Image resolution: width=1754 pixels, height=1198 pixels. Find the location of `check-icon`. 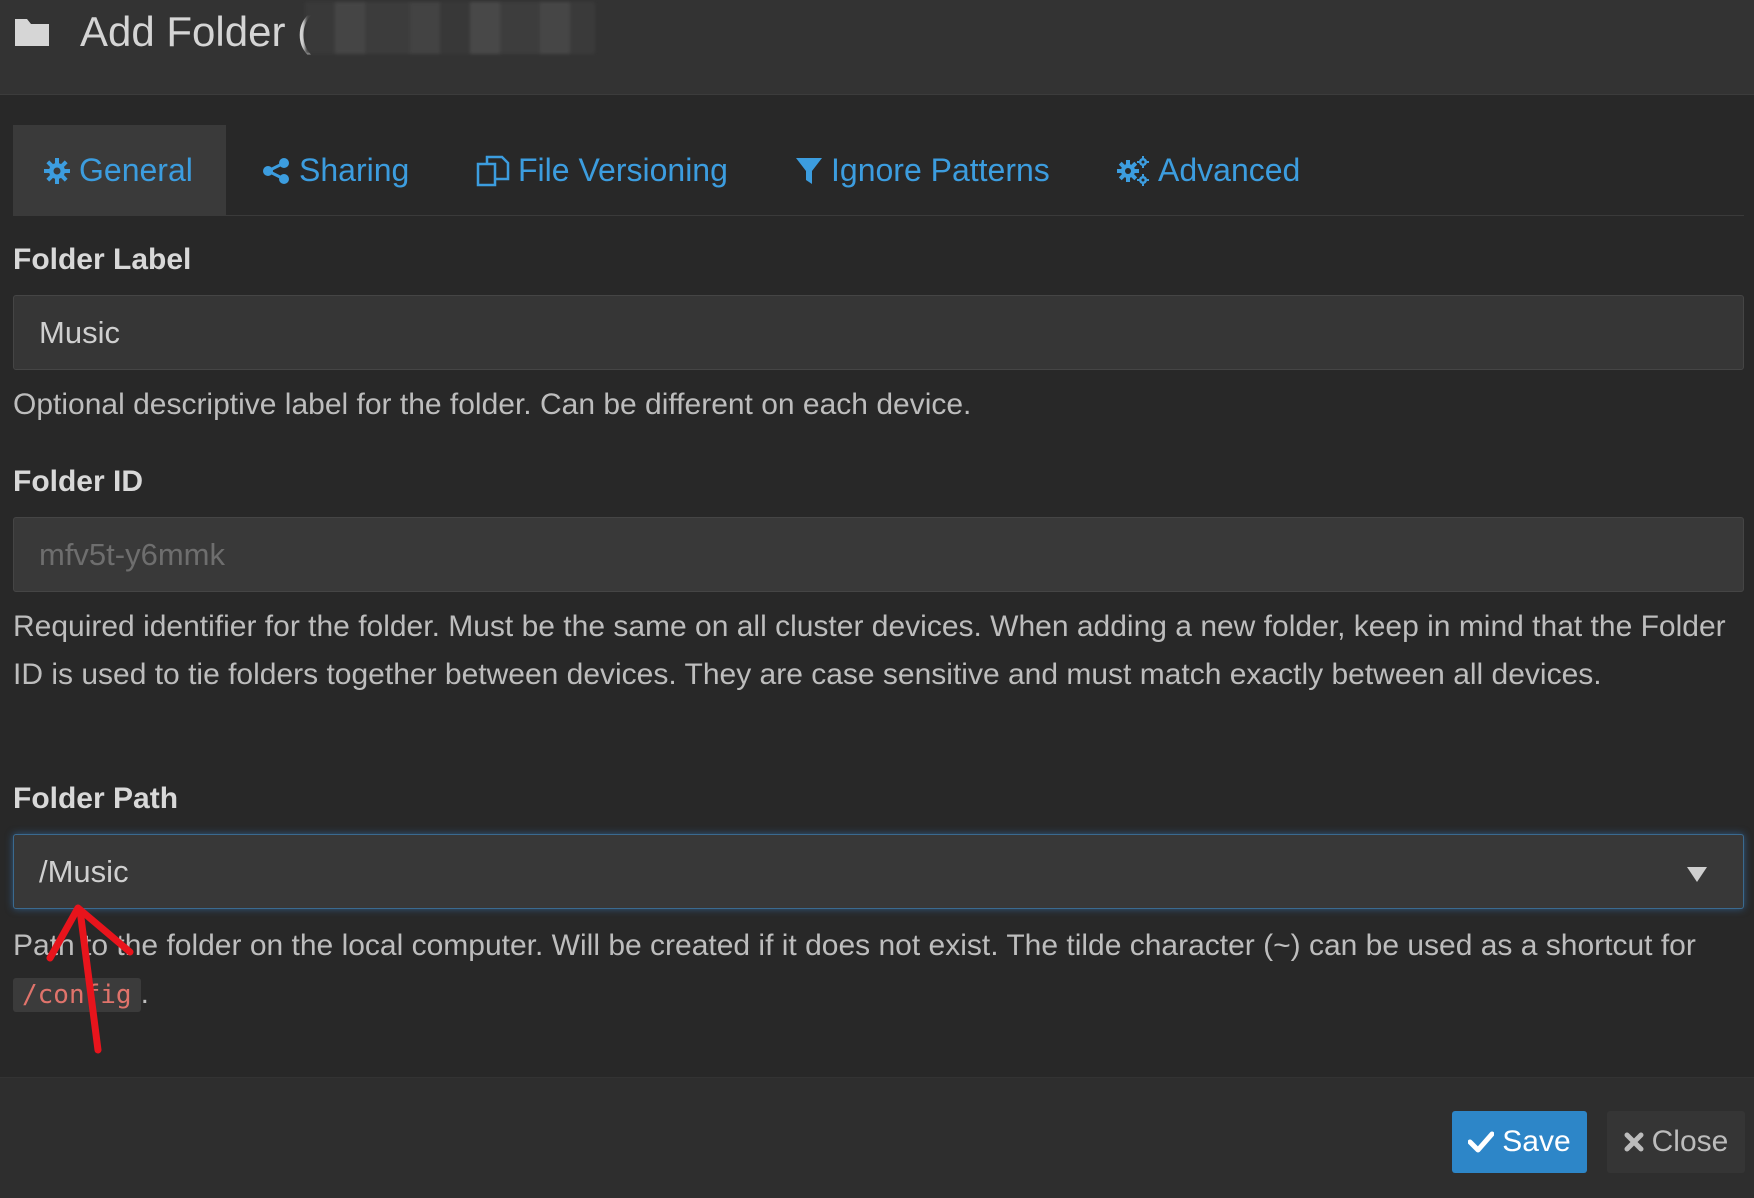

check-icon is located at coordinates (1481, 1142).